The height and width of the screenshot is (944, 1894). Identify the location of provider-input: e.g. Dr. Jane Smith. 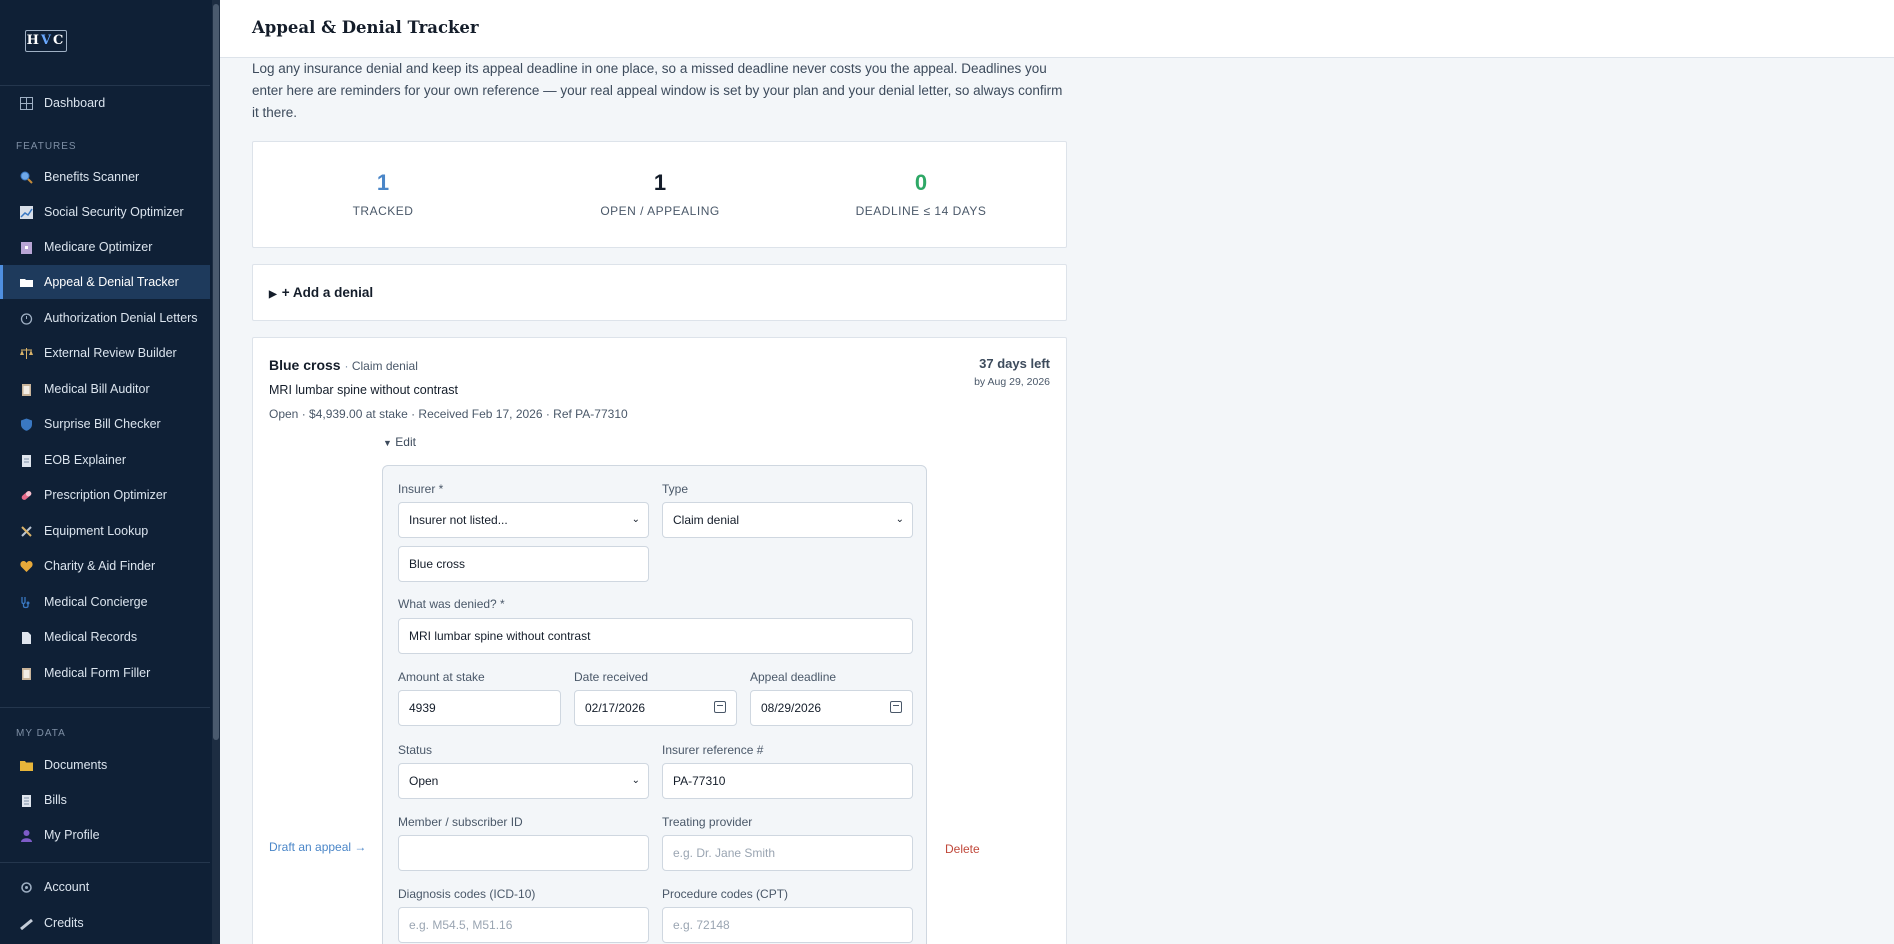
(787, 853).